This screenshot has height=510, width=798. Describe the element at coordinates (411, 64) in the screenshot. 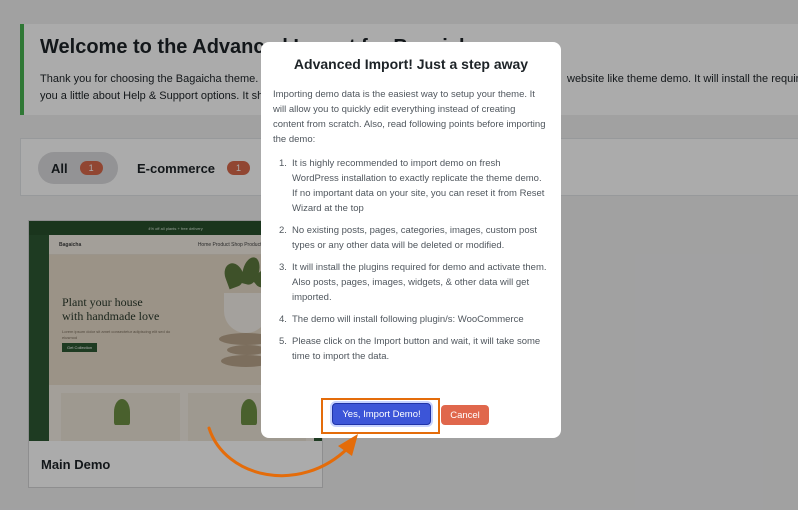

I see `modal-title: Advanced Import! Just a step away` at that location.